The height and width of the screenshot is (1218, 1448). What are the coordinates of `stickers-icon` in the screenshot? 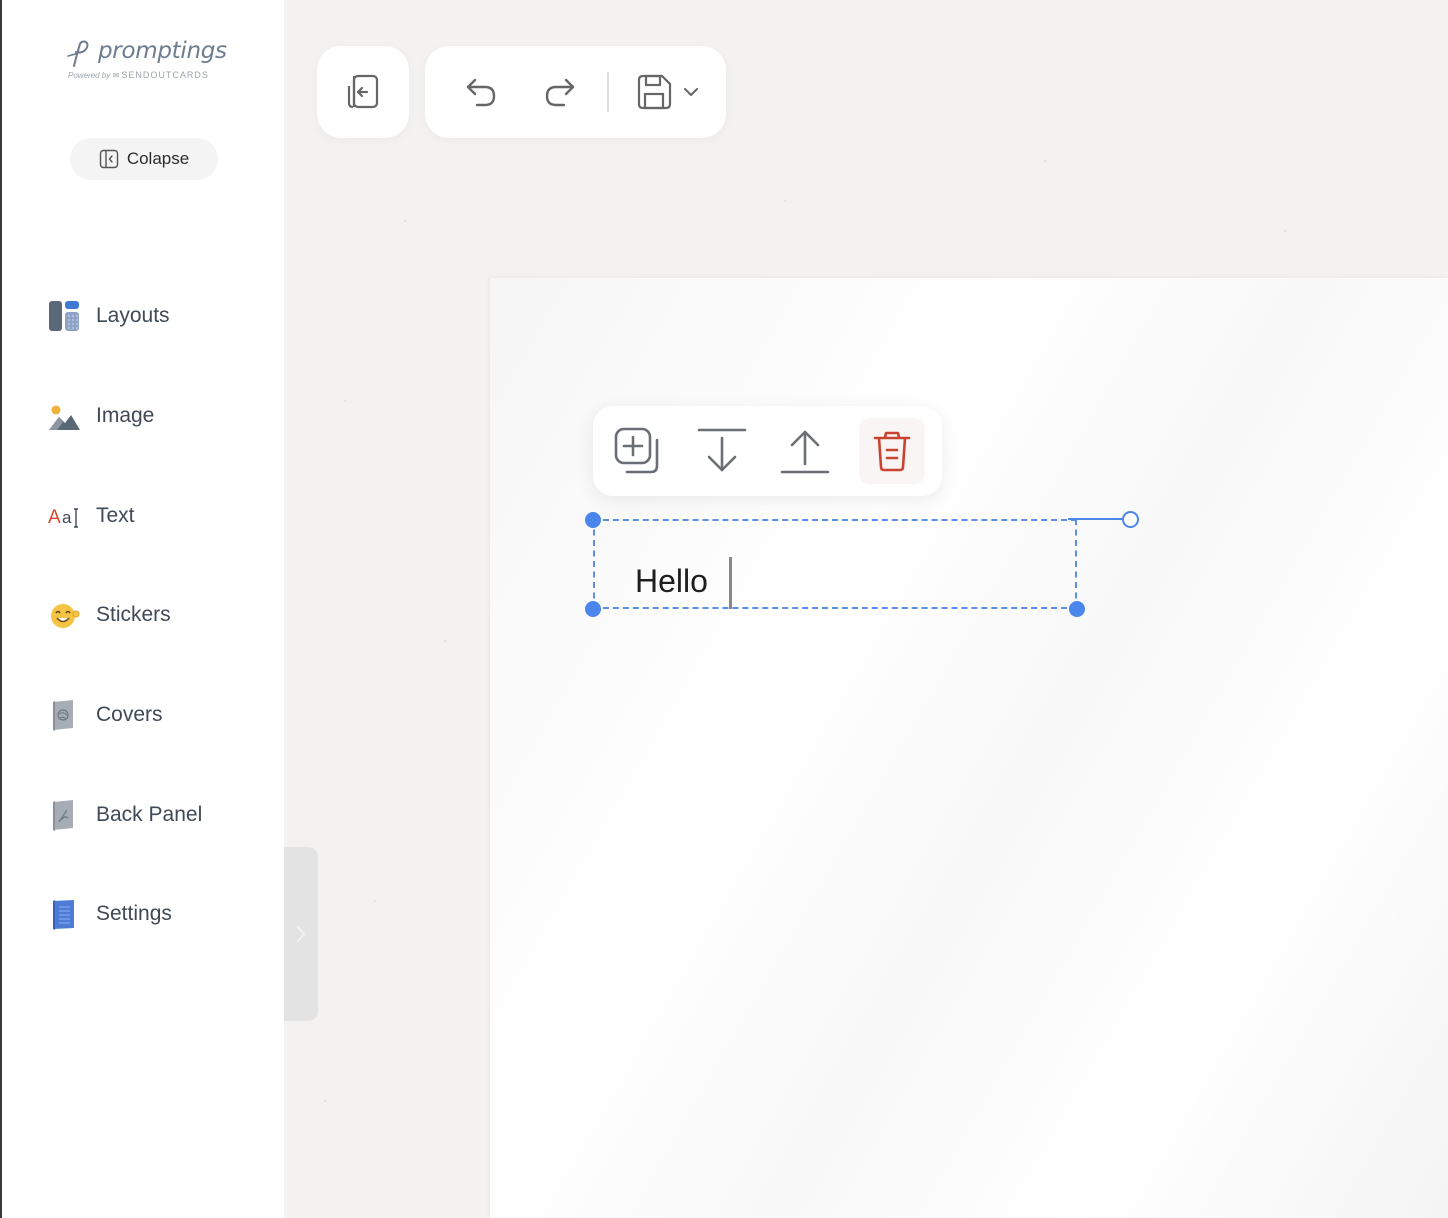 It's located at (64, 615).